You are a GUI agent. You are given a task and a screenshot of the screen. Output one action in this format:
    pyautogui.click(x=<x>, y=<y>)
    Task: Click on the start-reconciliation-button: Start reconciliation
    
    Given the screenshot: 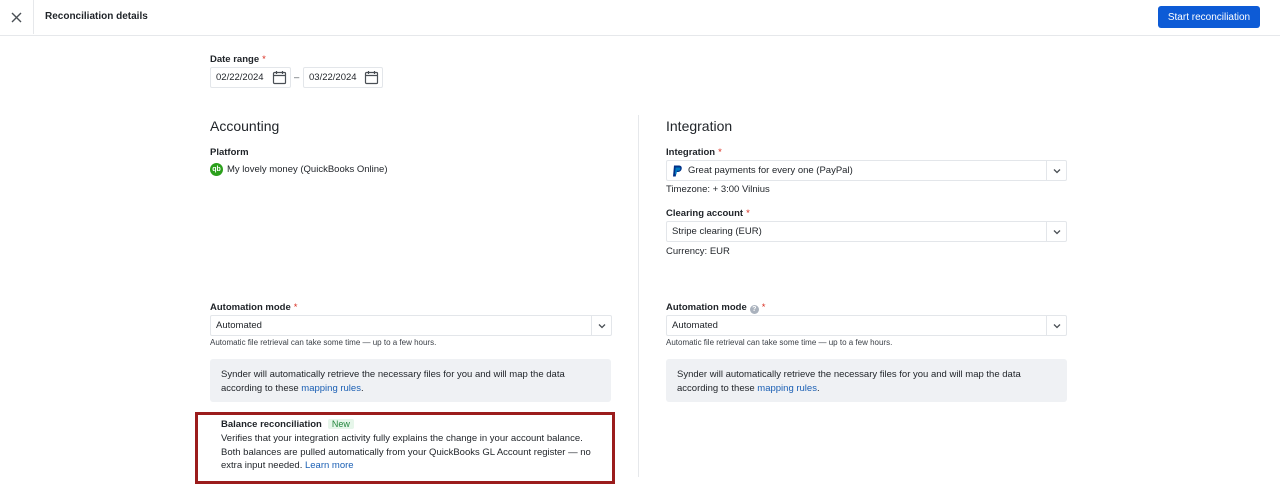 What is the action you would take?
    pyautogui.click(x=1209, y=17)
    